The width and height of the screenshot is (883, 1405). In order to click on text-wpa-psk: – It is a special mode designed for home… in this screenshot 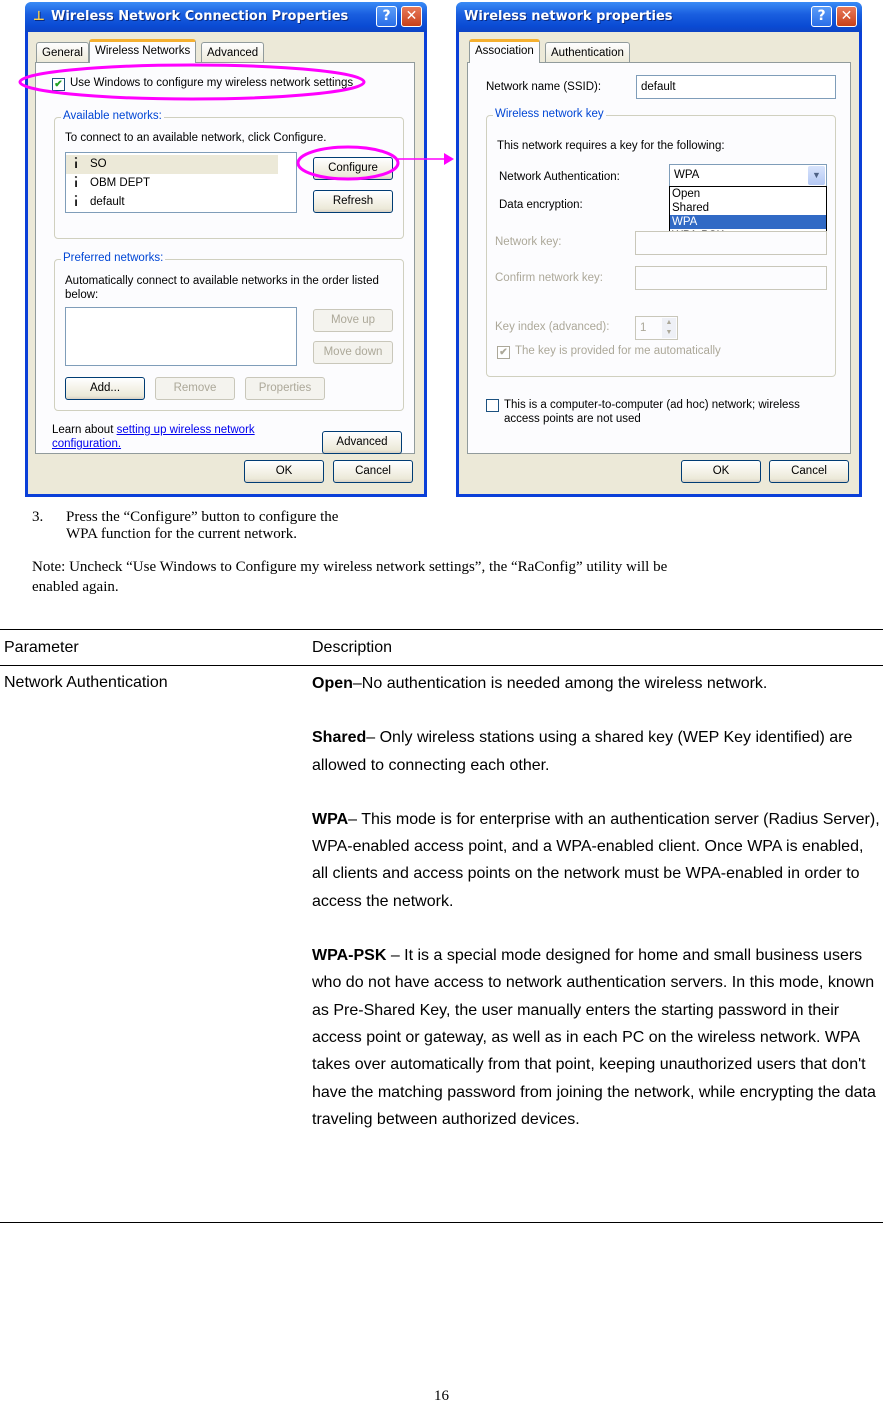, I will do `click(594, 1037)`.